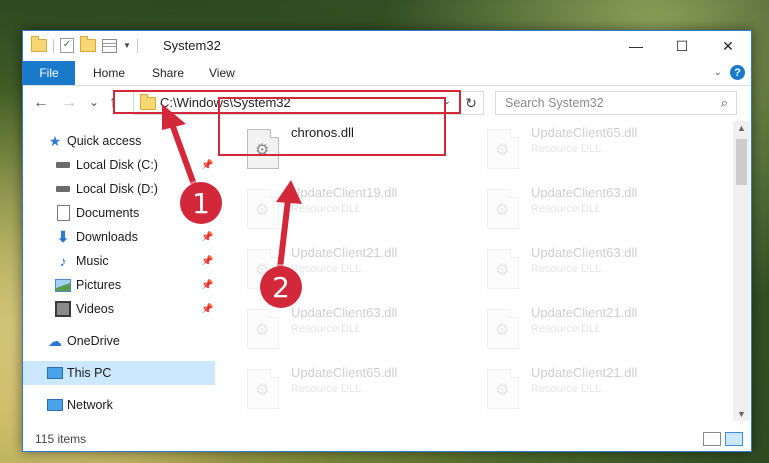  Describe the element at coordinates (741, 128) in the screenshot. I see `scroll-up-arrow-icon: ▲` at that location.